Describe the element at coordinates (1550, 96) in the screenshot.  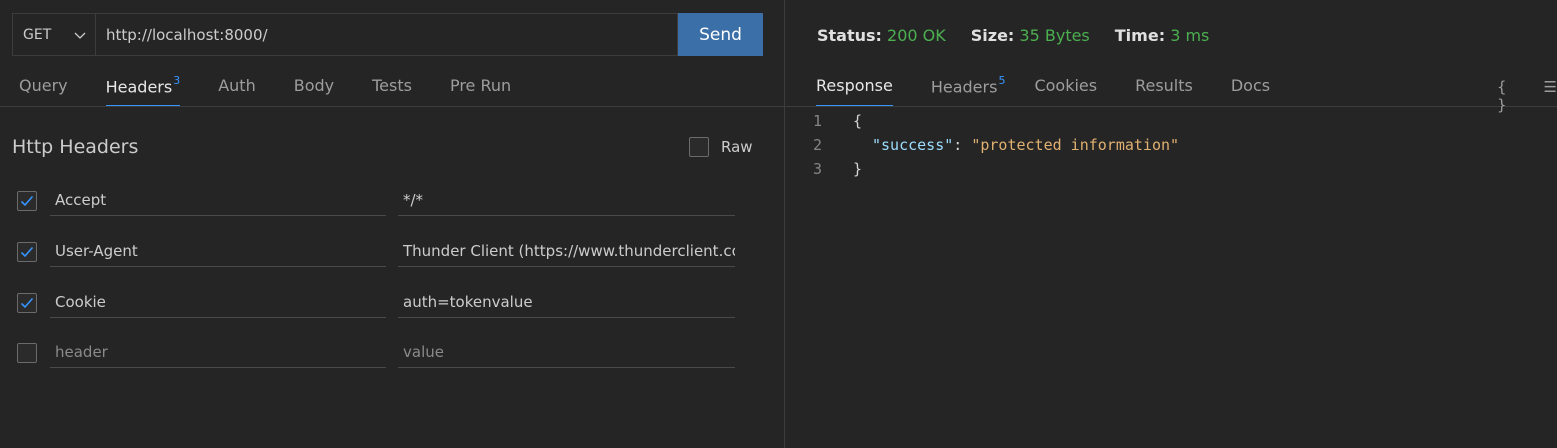
I see `menu-icon: ☰` at that location.